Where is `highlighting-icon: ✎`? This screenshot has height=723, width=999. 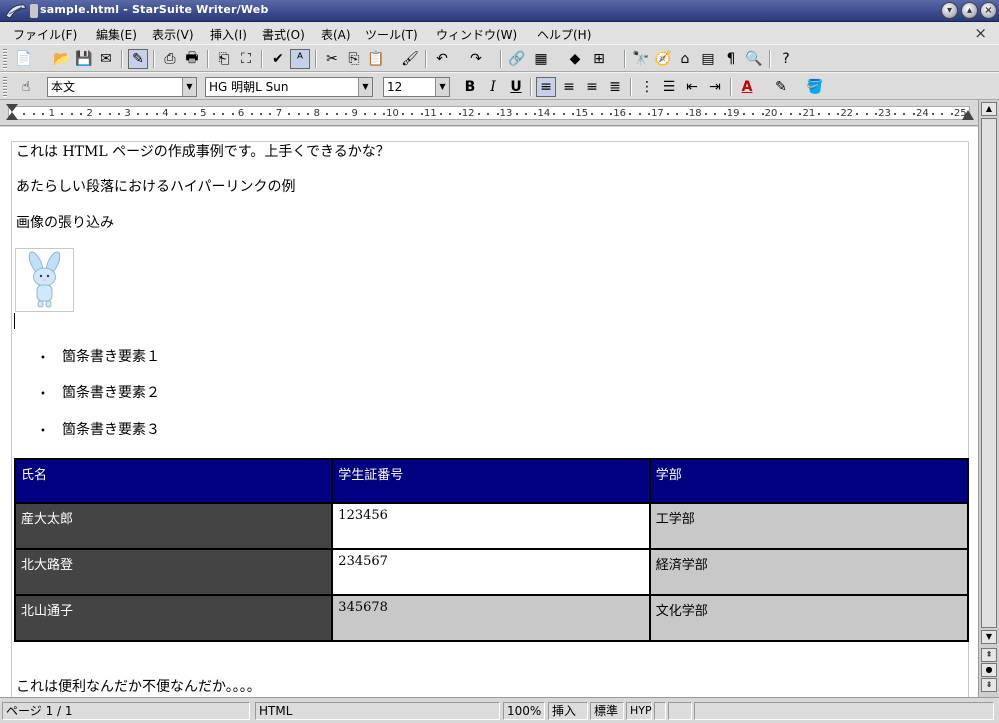 highlighting-icon: ✎ is located at coordinates (781, 87).